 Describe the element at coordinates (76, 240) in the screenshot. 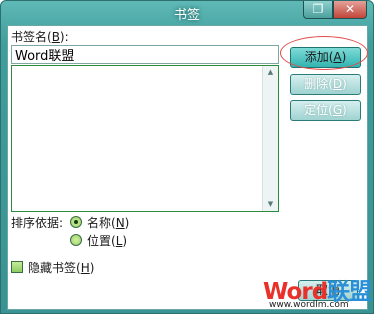

I see `sort-by-location-radio` at that location.